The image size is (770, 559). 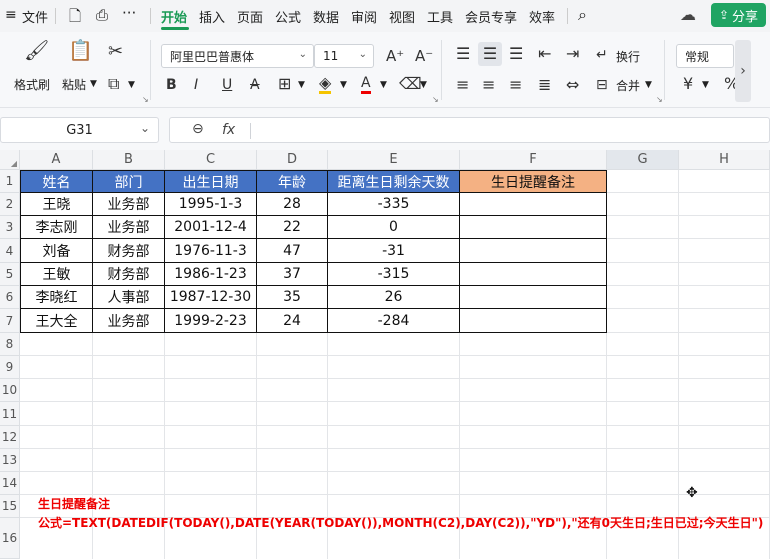 What do you see at coordinates (10, 506) in the screenshot?
I see `row-header-15: 15` at bounding box center [10, 506].